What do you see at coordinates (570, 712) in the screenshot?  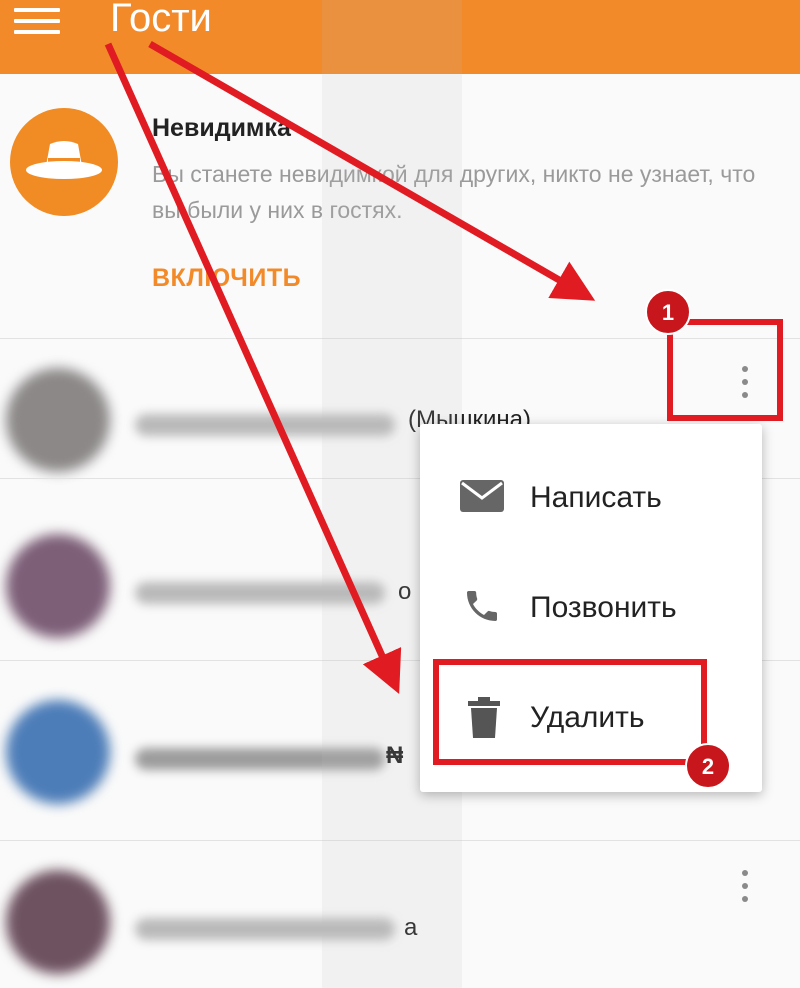 I see `highlight-delete` at bounding box center [570, 712].